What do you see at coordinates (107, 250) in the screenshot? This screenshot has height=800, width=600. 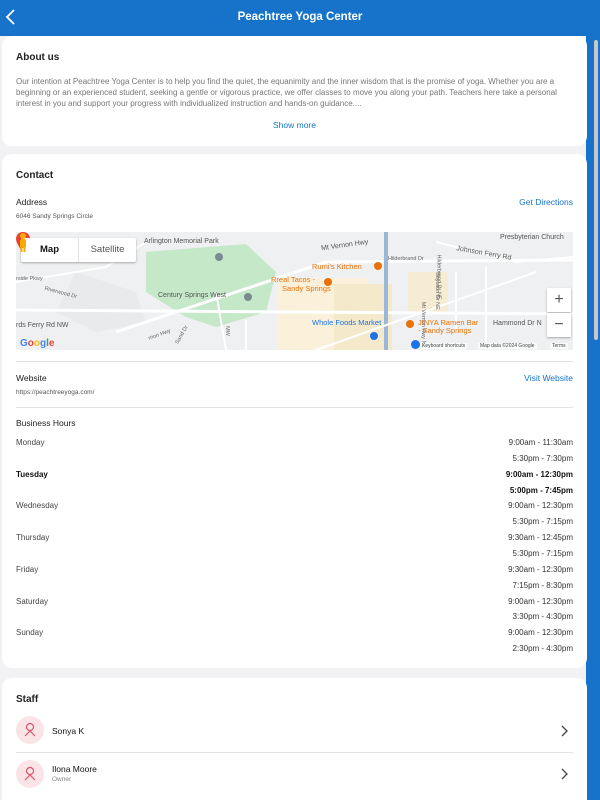 I see `satellite-tab: Satellite` at bounding box center [107, 250].